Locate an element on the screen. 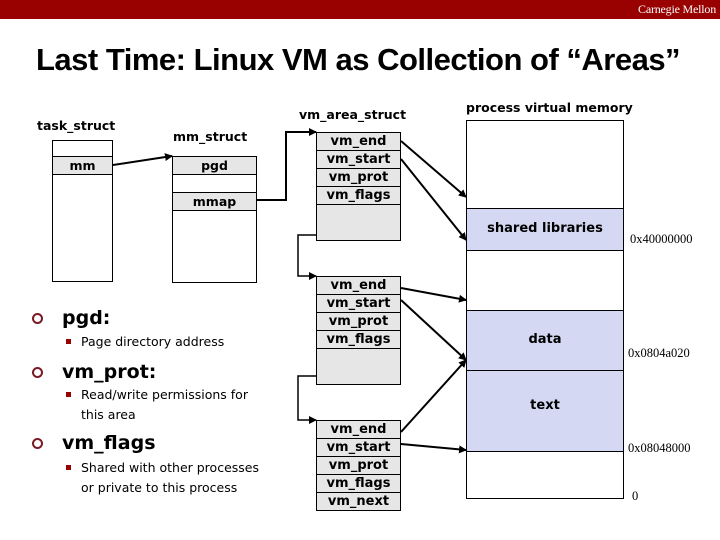  note-vm-flags: vm_flags is located at coordinates (94, 443).